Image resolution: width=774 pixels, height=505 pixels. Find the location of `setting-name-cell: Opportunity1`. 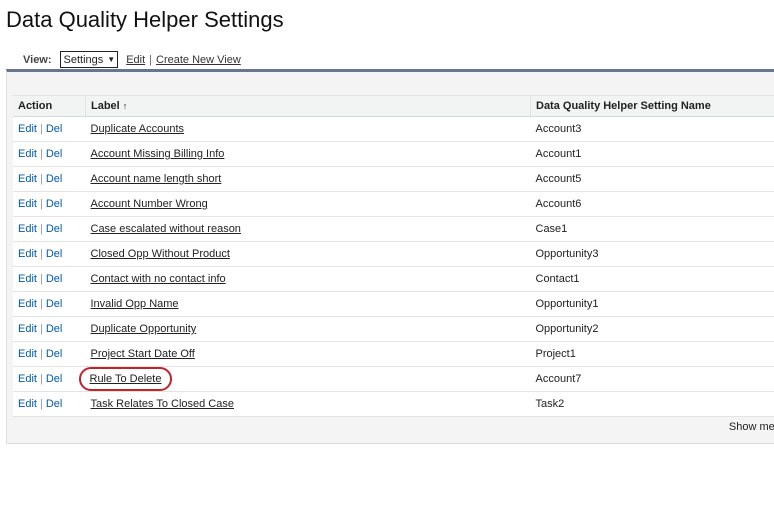

setting-name-cell: Opportunity1 is located at coordinates (652, 304).